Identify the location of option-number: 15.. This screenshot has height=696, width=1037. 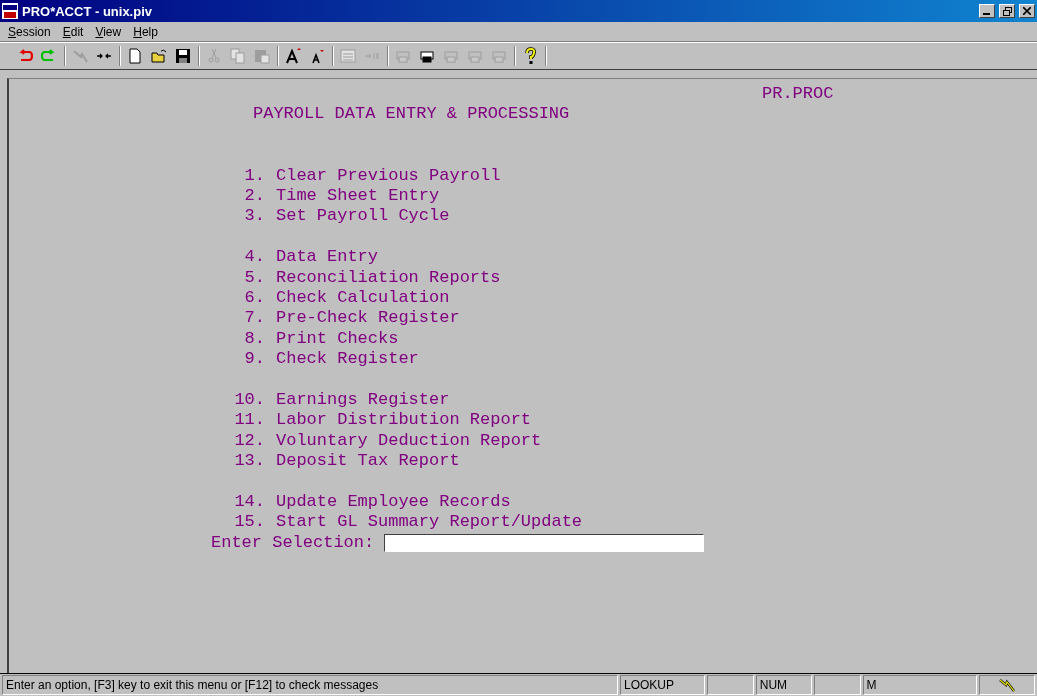
(249, 522).